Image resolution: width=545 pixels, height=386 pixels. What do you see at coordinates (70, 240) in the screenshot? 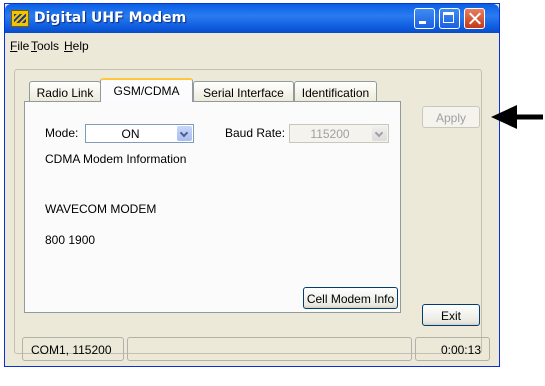
I see `modem-bands: 800 1900` at bounding box center [70, 240].